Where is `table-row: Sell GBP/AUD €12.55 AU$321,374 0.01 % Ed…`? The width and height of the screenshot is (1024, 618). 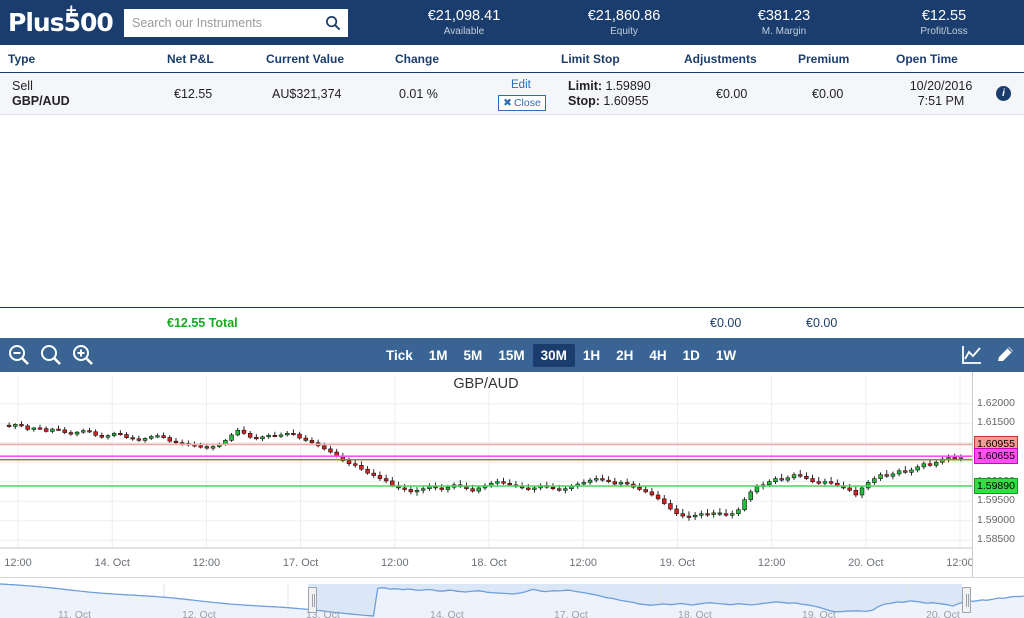 table-row: Sell GBP/AUD €12.55 AU$321,374 0.01 % Ed… is located at coordinates (512, 94).